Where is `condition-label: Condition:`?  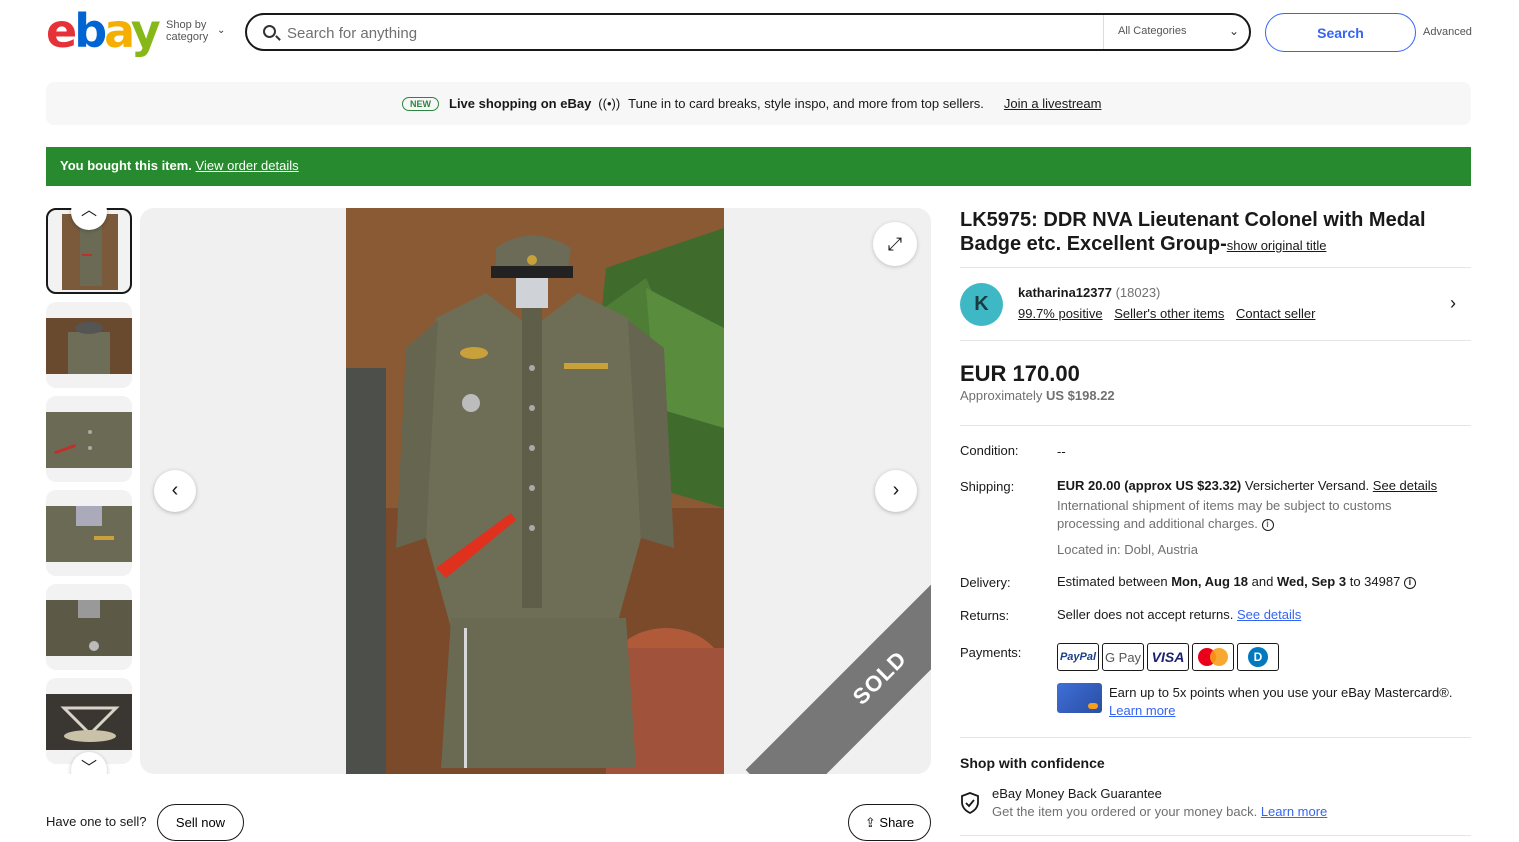
condition-label: Condition: is located at coordinates (989, 450).